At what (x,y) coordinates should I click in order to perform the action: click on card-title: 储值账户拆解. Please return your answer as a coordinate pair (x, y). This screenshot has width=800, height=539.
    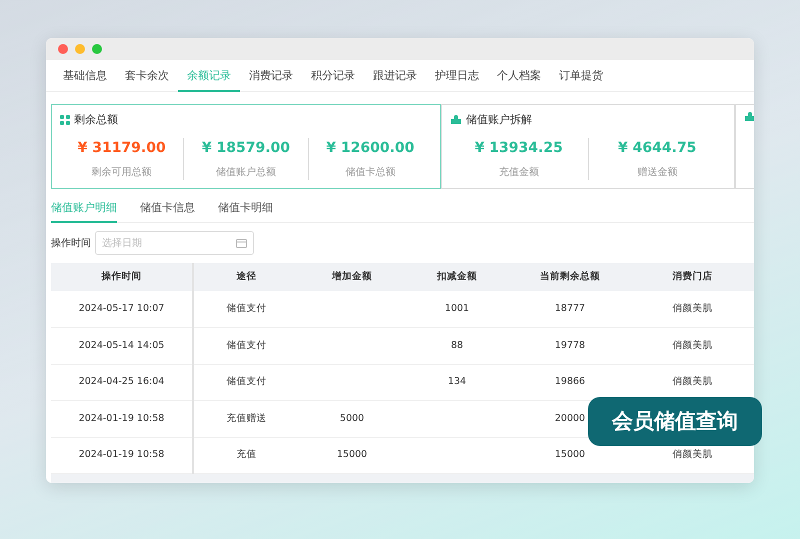
    Looking at the image, I should click on (499, 120).